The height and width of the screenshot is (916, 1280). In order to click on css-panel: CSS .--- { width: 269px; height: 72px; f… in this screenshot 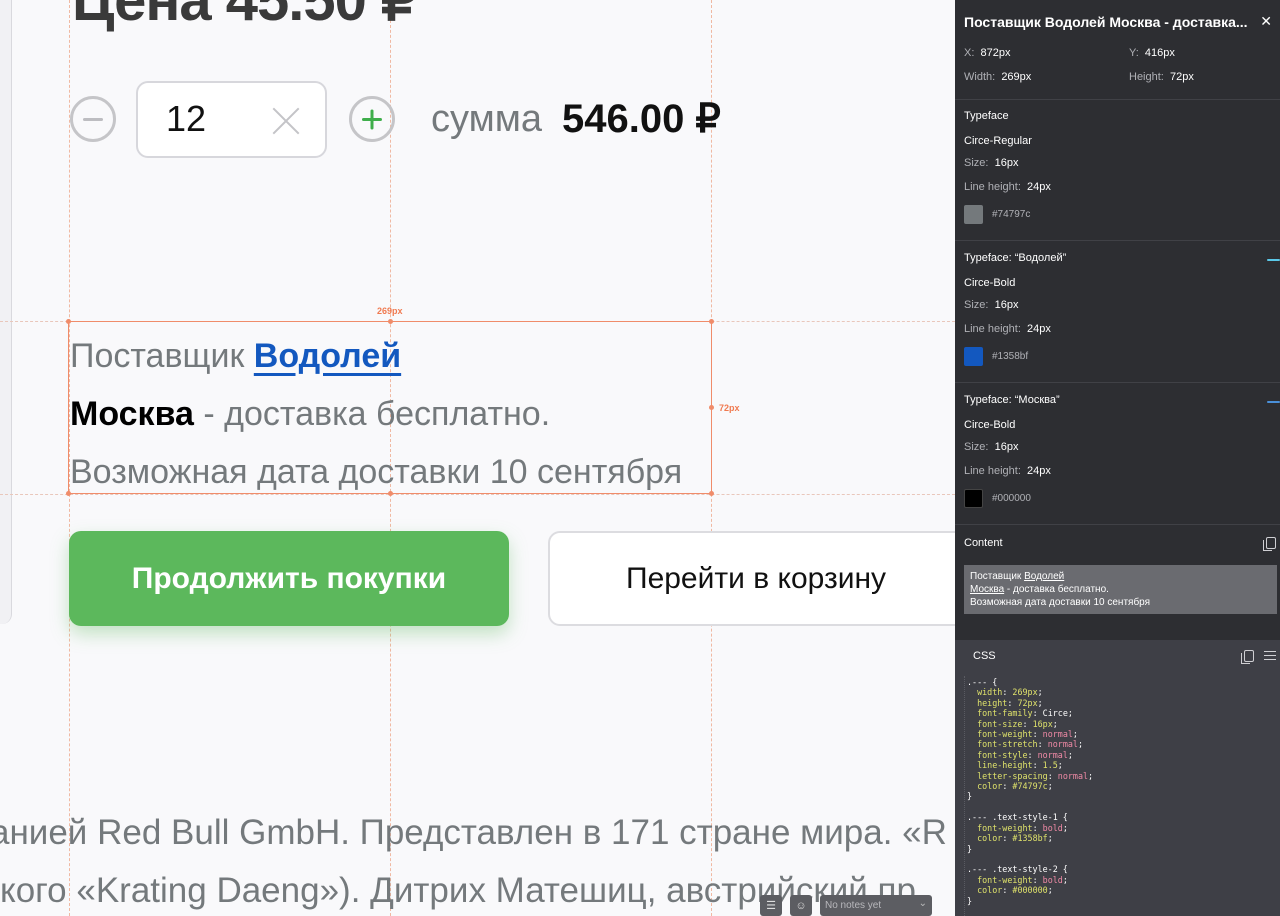, I will do `click(1117, 778)`.